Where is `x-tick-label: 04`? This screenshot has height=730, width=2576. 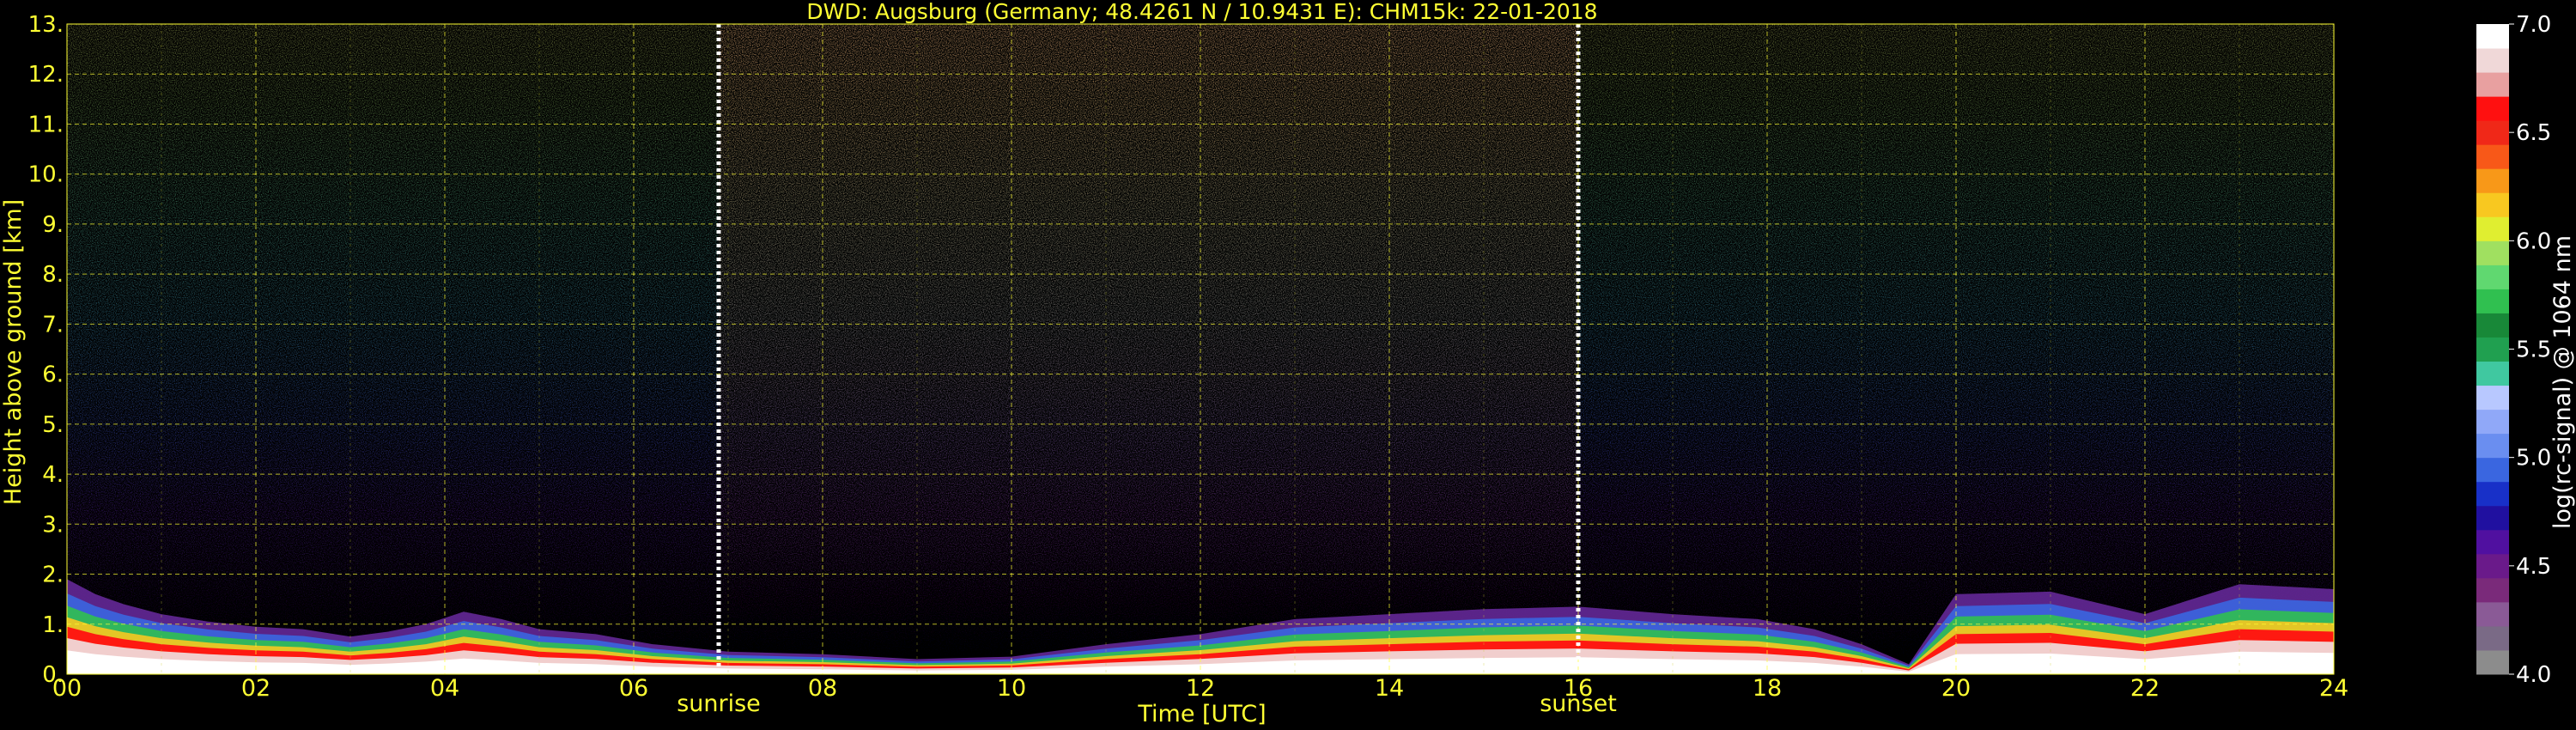 x-tick-label: 04 is located at coordinates (444, 688).